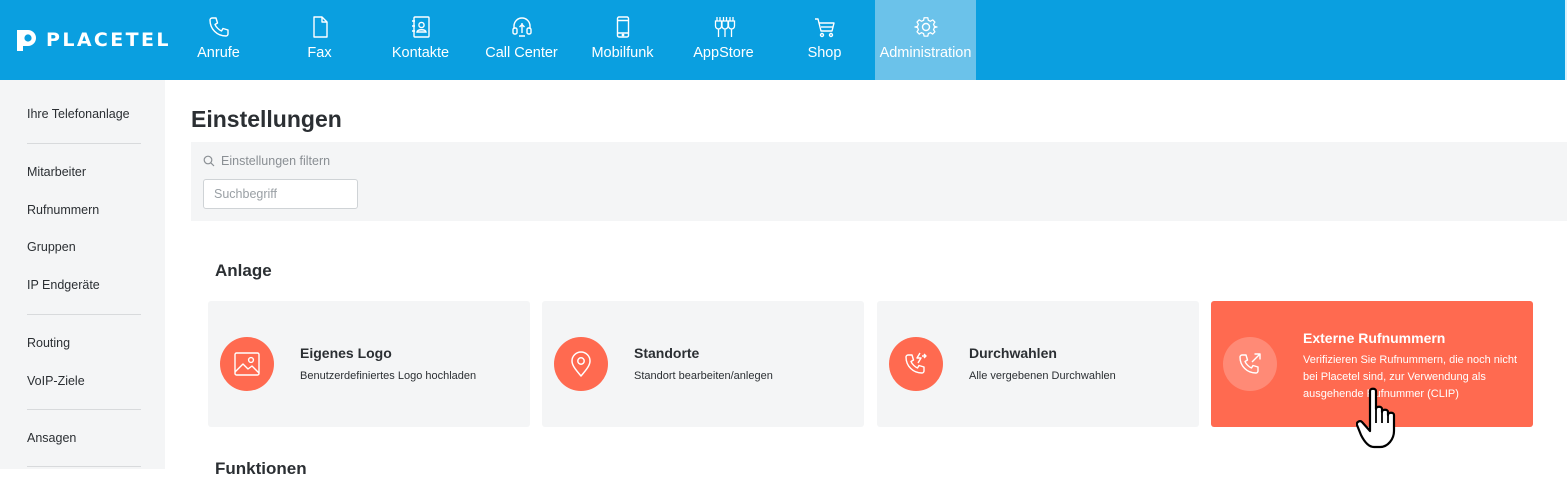 The image size is (1567, 479). What do you see at coordinates (420, 40) in the screenshot?
I see `nav-item-kontakte: Kontakte` at bounding box center [420, 40].